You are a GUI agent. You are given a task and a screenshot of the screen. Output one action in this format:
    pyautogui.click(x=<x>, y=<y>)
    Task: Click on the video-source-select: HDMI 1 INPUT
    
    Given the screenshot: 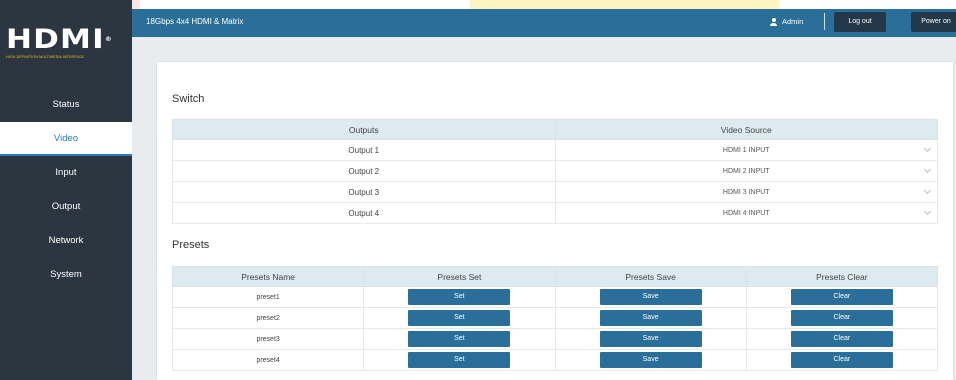 What is the action you would take?
    pyautogui.click(x=746, y=150)
    